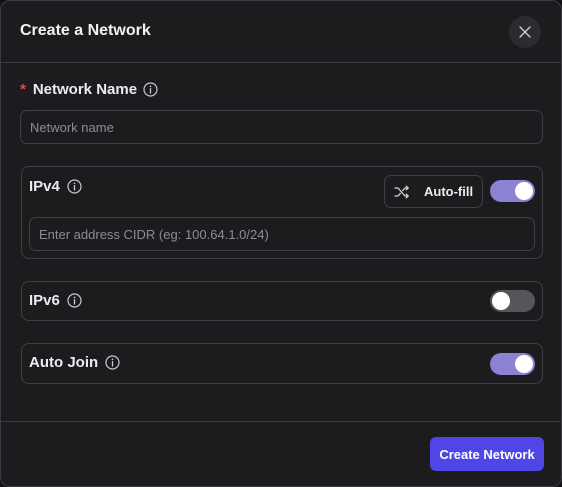 The image size is (562, 487). What do you see at coordinates (281, 453) in the screenshot?
I see `dialog-footer: Create Network` at bounding box center [281, 453].